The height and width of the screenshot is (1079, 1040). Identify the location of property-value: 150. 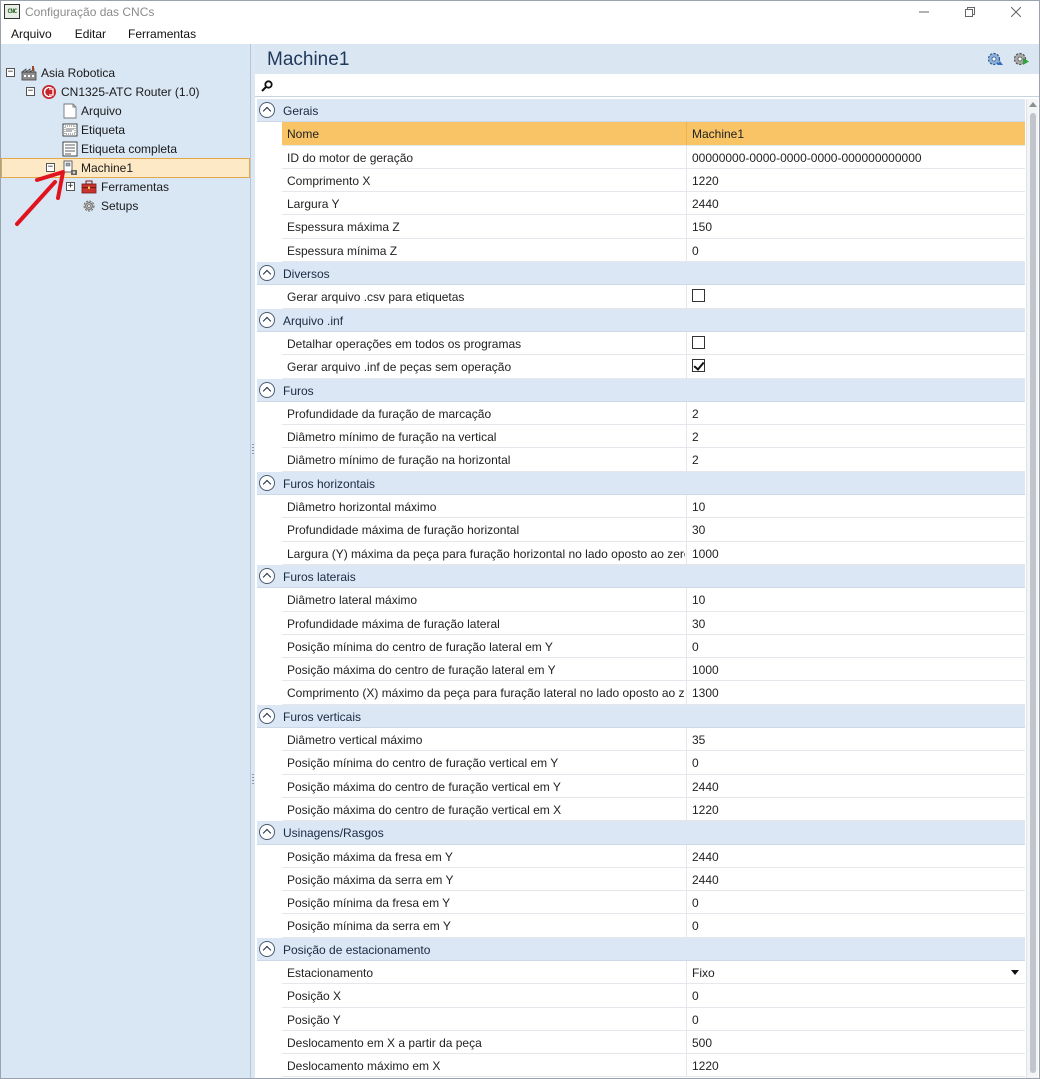
(855, 226).